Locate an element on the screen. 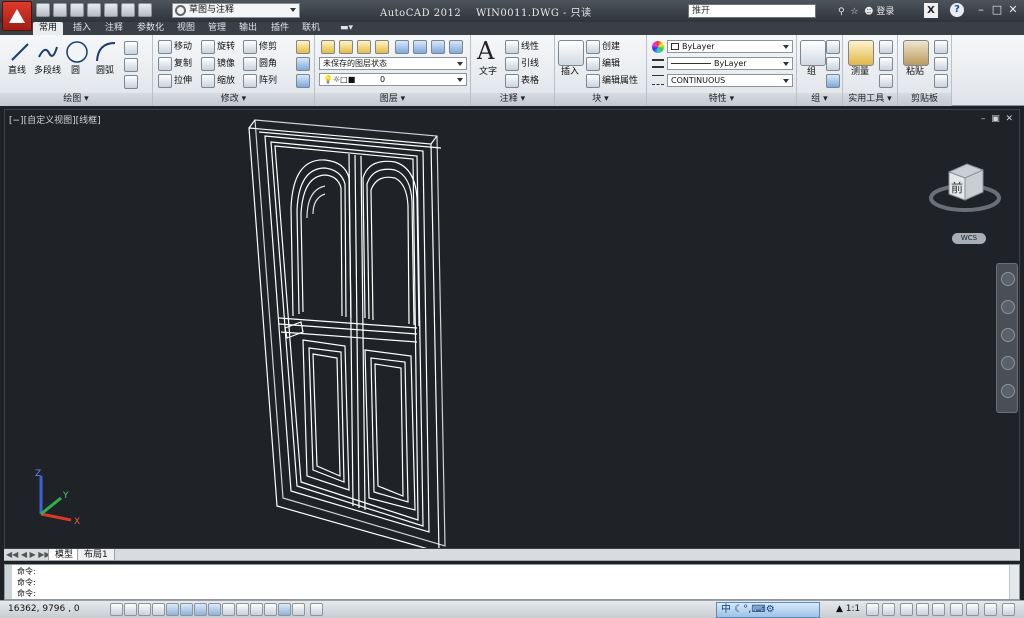 The width and height of the screenshot is (1024, 618). tool-move: 移动 is located at coordinates (183, 47).